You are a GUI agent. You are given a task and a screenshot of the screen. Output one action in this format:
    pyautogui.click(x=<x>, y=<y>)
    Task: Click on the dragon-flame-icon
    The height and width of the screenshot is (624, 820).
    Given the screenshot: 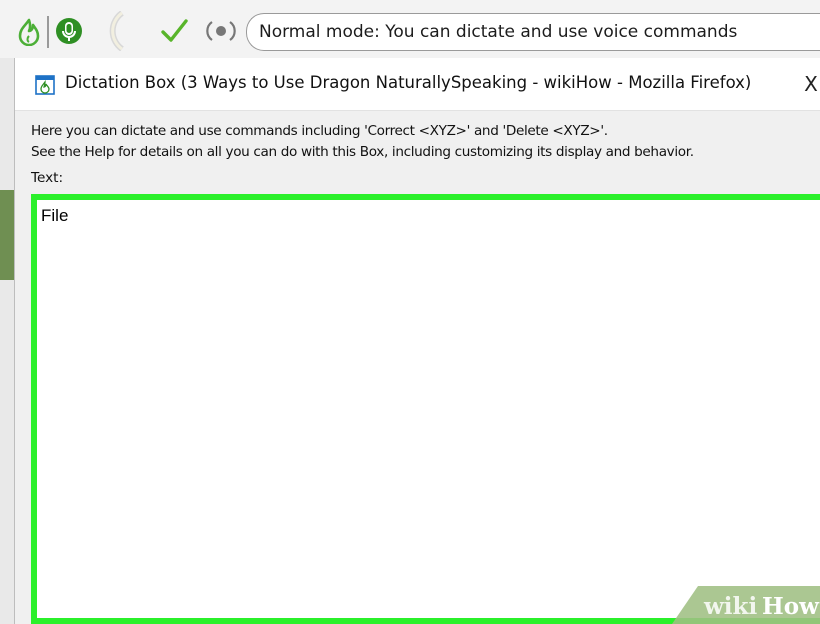 What is the action you would take?
    pyautogui.click(x=29, y=32)
    